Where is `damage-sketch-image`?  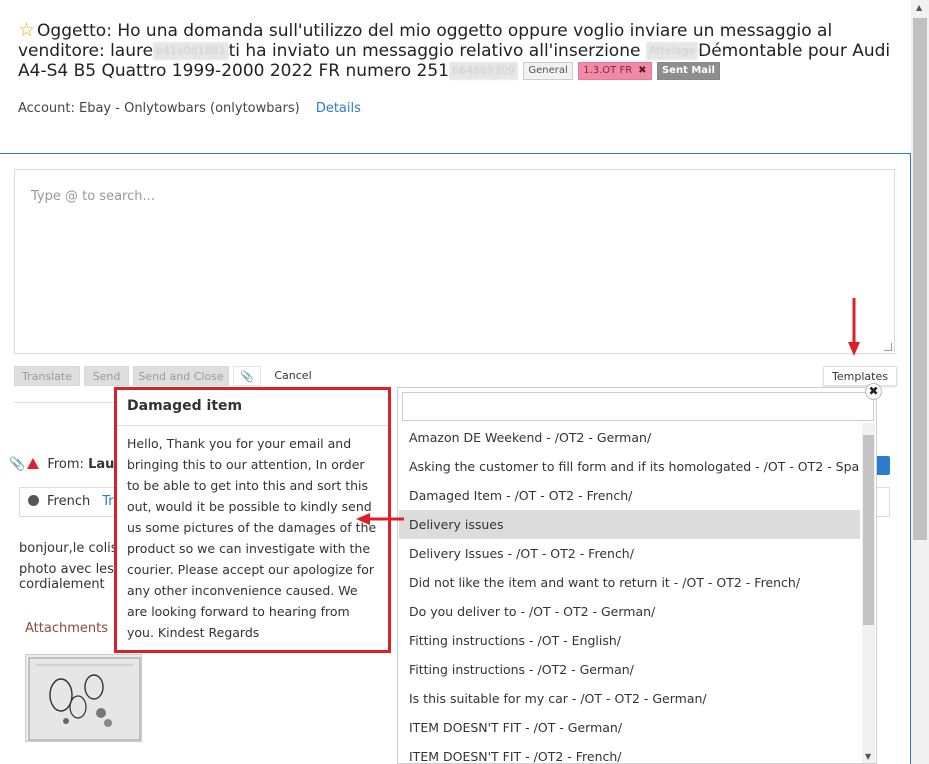
damage-sketch-image is located at coordinates (84, 699).